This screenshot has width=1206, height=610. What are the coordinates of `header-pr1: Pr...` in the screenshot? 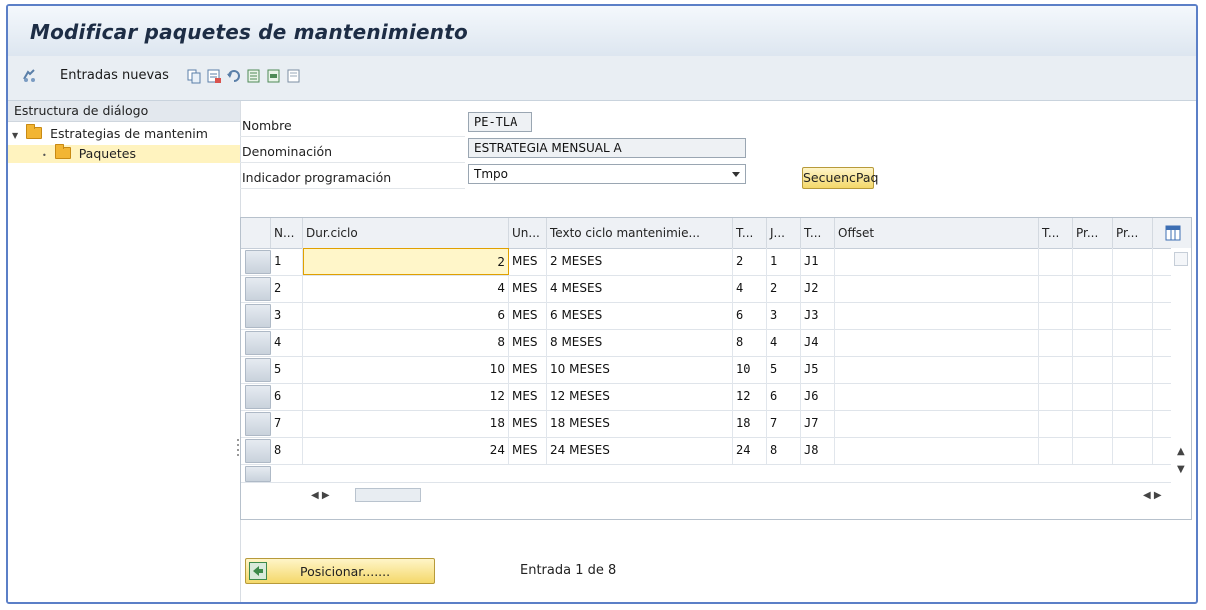 It's located at (1093, 233).